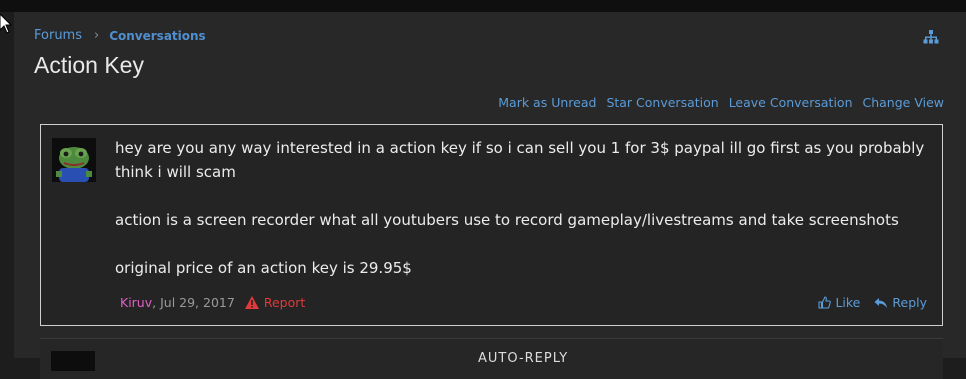 Image resolution: width=966 pixels, height=379 pixels. What do you see at coordinates (136, 302) in the screenshot?
I see `author-link: Kiruv` at bounding box center [136, 302].